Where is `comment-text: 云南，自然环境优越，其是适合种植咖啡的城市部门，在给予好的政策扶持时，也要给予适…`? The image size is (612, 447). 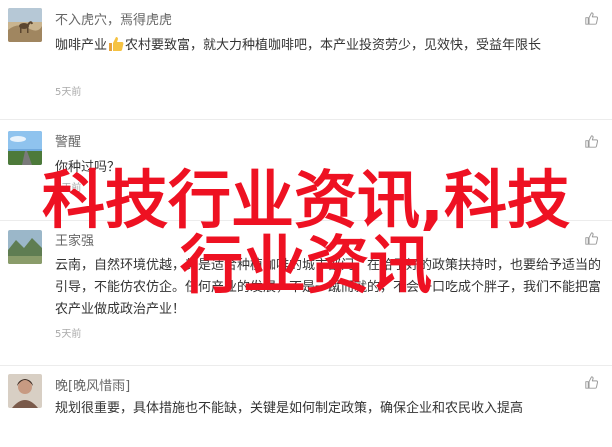
comment-text: 云南，自然环境优越，其是适合种植咖啡的城市部门，在给予好的政策扶持时，也要给予适… is located at coordinates (328, 287).